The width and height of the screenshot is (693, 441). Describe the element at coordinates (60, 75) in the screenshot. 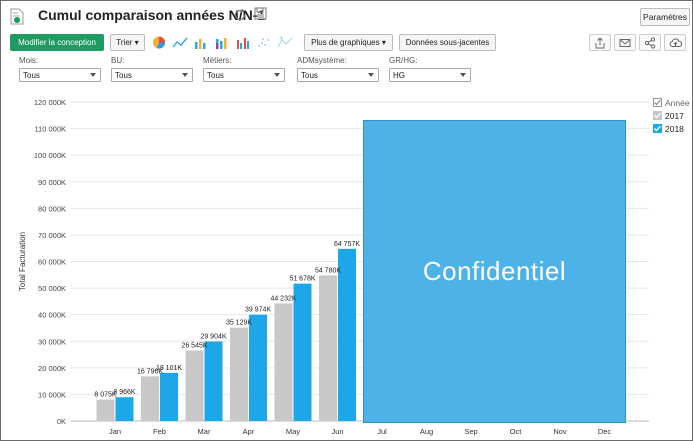

I see `filter-month-select: Tous` at that location.